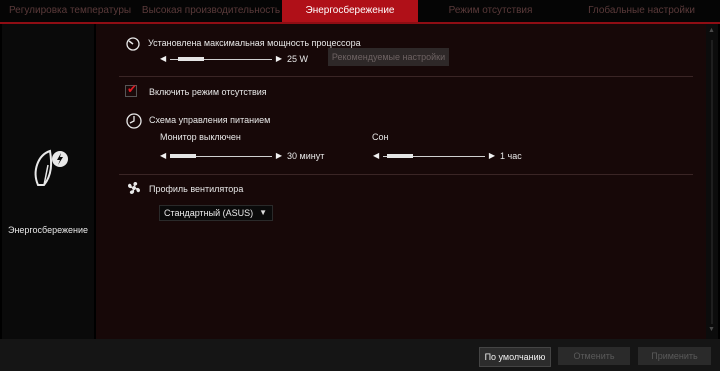 Image resolution: width=720 pixels, height=371 pixels. Describe the element at coordinates (306, 156) in the screenshot. I see `monitor-off-value: 30 минут` at that location.